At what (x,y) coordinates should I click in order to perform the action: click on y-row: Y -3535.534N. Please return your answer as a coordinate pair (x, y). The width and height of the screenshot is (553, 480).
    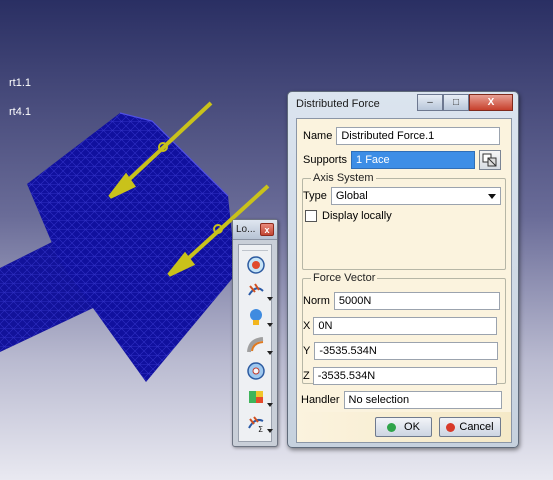
    Looking at the image, I should click on (401, 351).